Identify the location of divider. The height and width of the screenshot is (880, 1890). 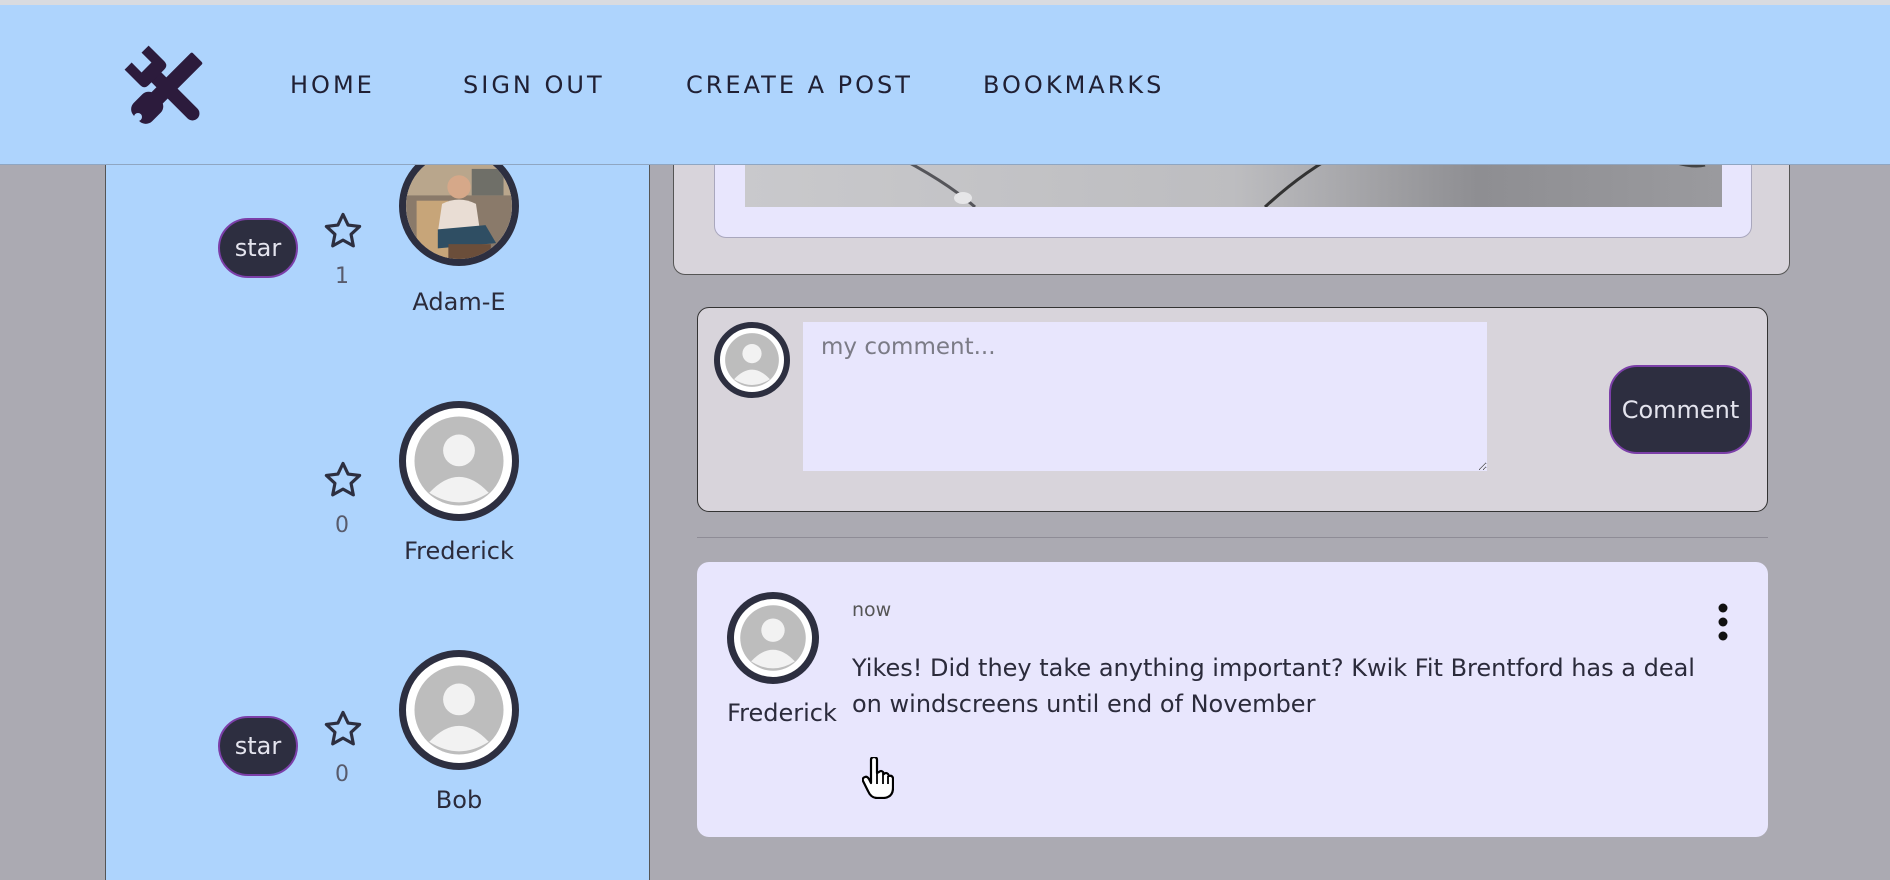
(1232, 537).